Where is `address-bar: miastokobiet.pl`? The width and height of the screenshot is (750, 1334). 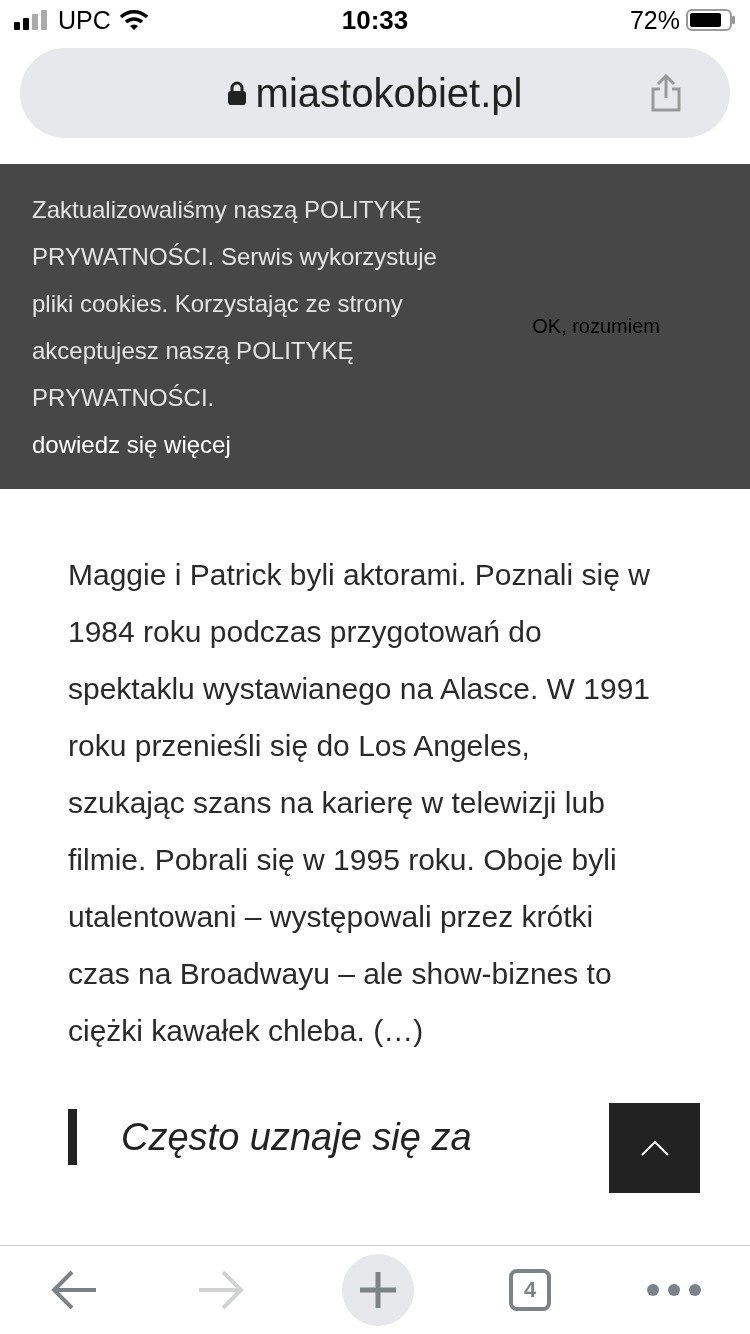 address-bar: miastokobiet.pl is located at coordinates (375, 93).